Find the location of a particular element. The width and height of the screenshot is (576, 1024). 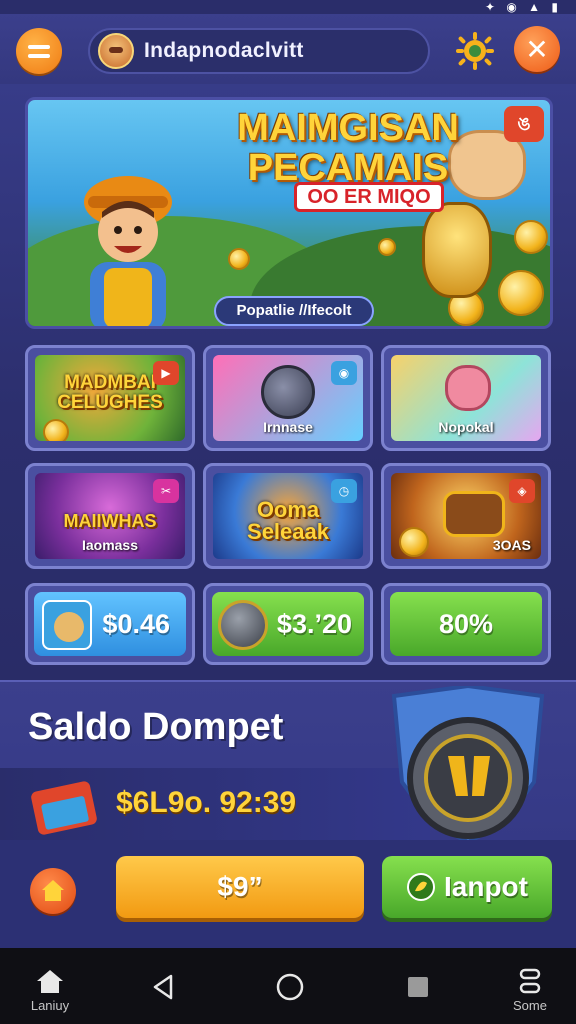

game-tile-2: ◉ Irnnase is located at coordinates (288, 398).